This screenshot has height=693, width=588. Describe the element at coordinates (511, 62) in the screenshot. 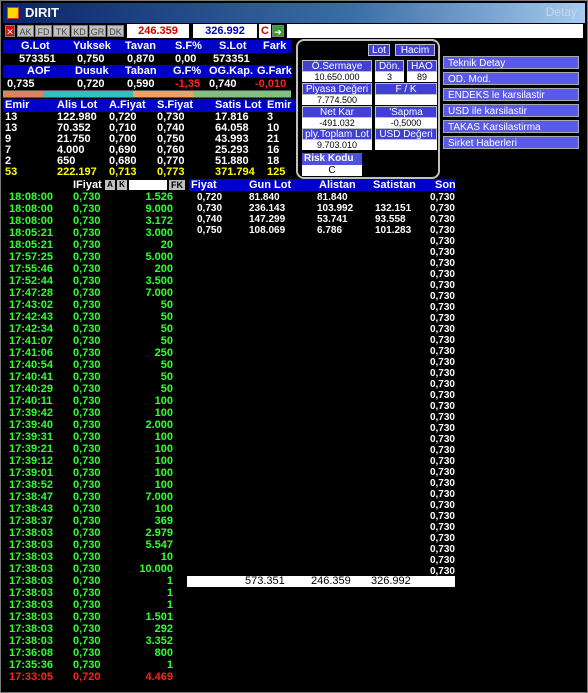

I see `menu-teknik-detay: Teknik Detay` at that location.